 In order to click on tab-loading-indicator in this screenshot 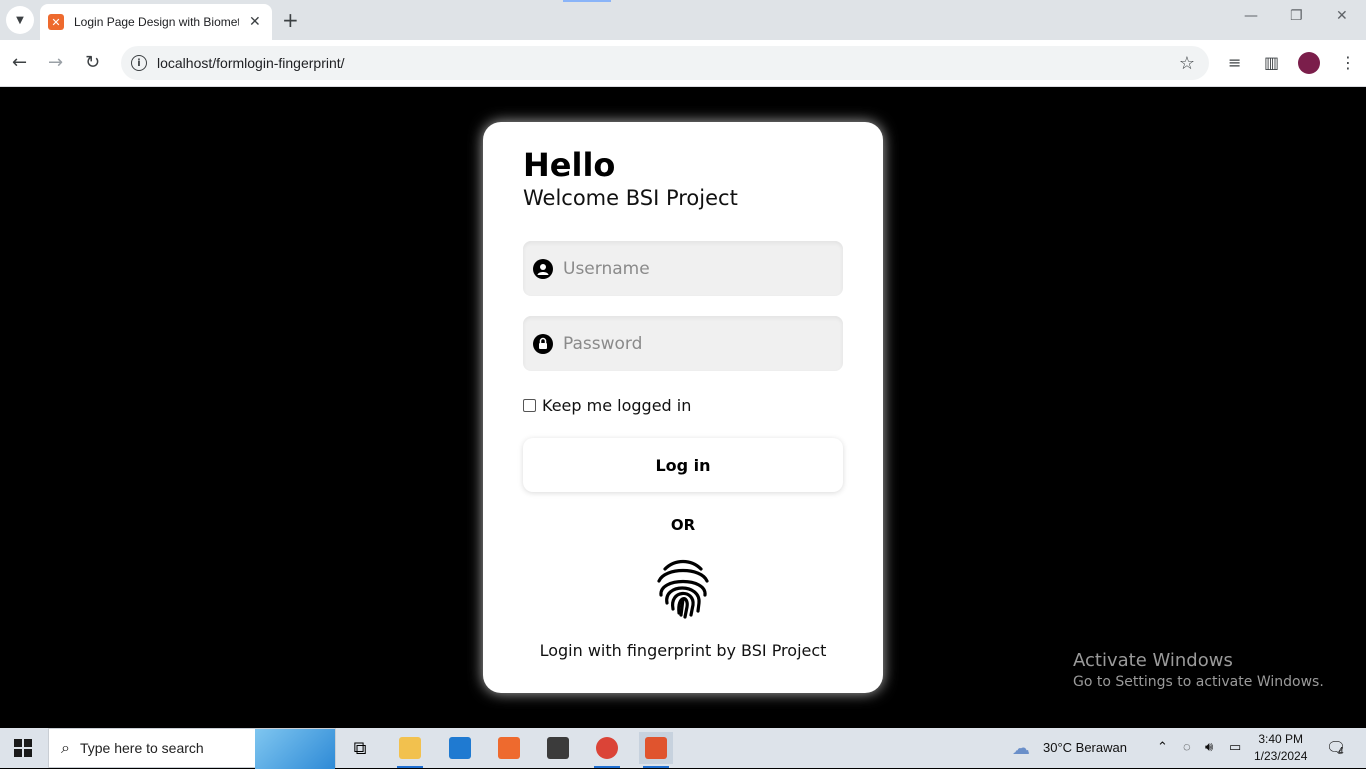, I will do `click(587, 1)`.